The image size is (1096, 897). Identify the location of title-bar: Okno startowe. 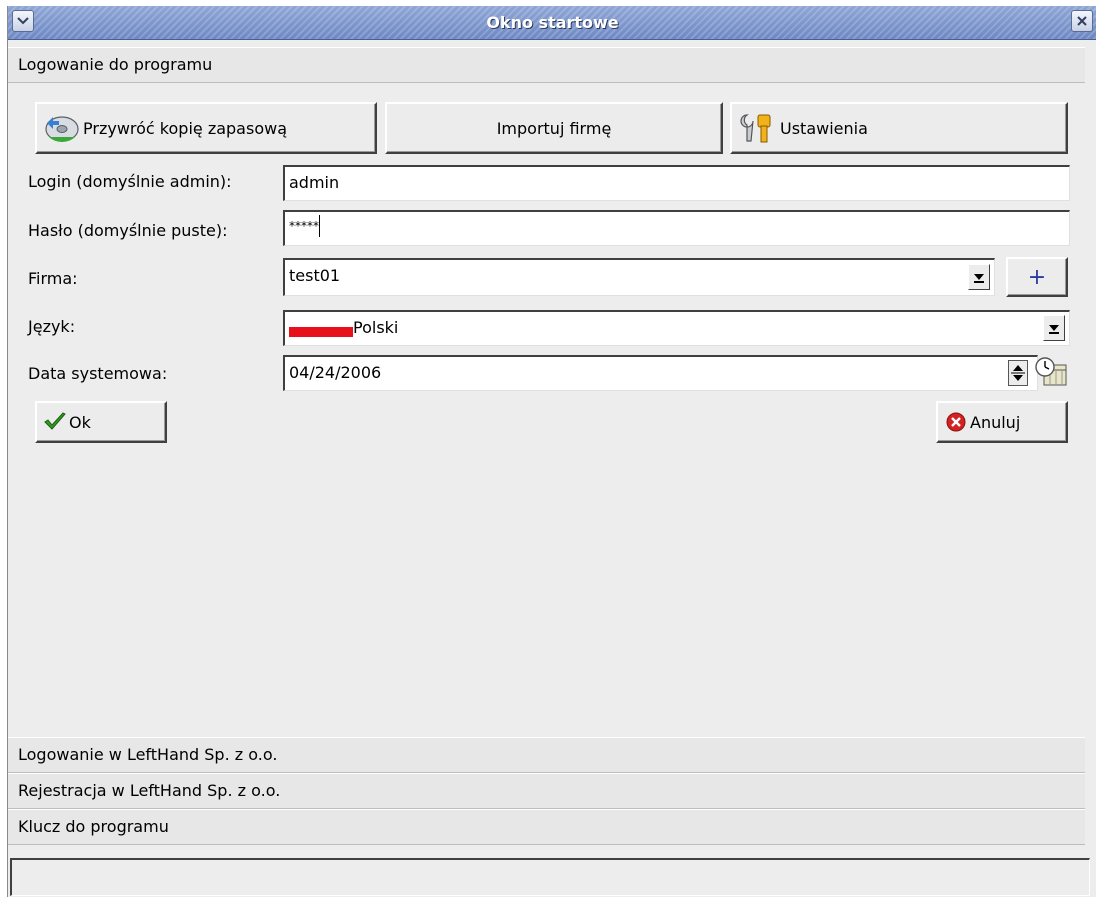
(552, 23).